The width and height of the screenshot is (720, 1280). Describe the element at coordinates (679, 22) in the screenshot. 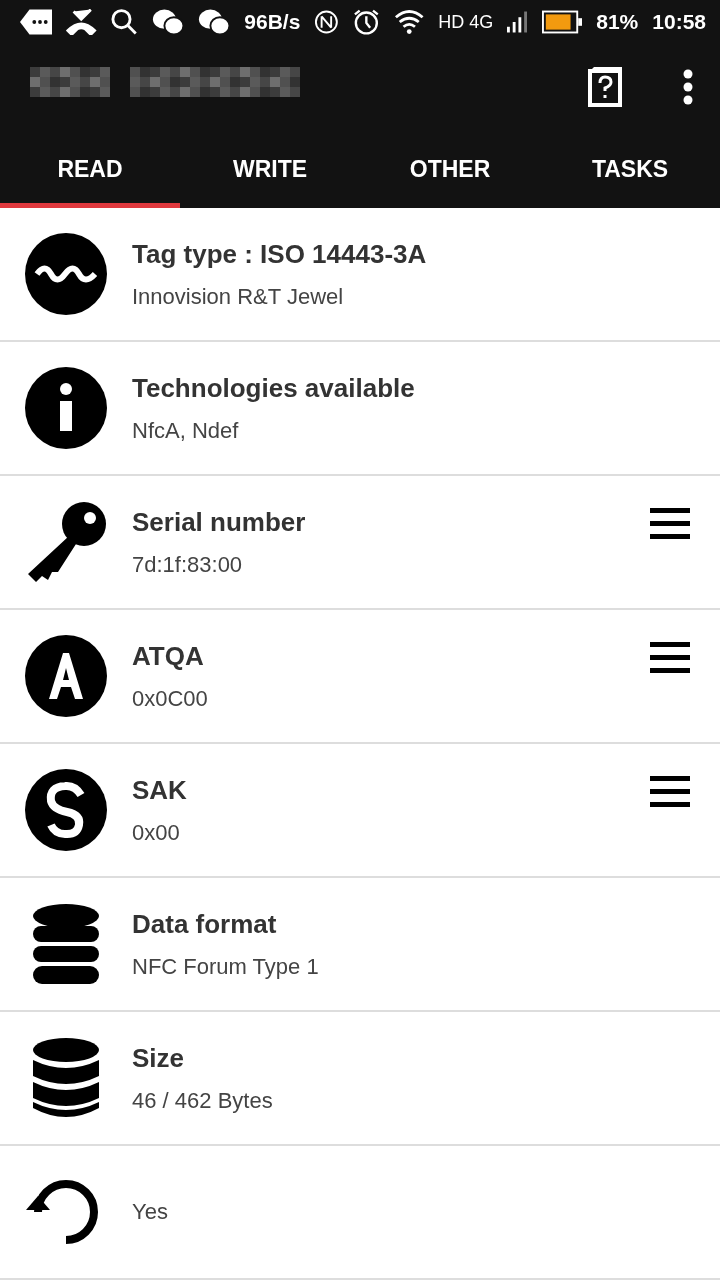

I see `clock: 10:58` at that location.